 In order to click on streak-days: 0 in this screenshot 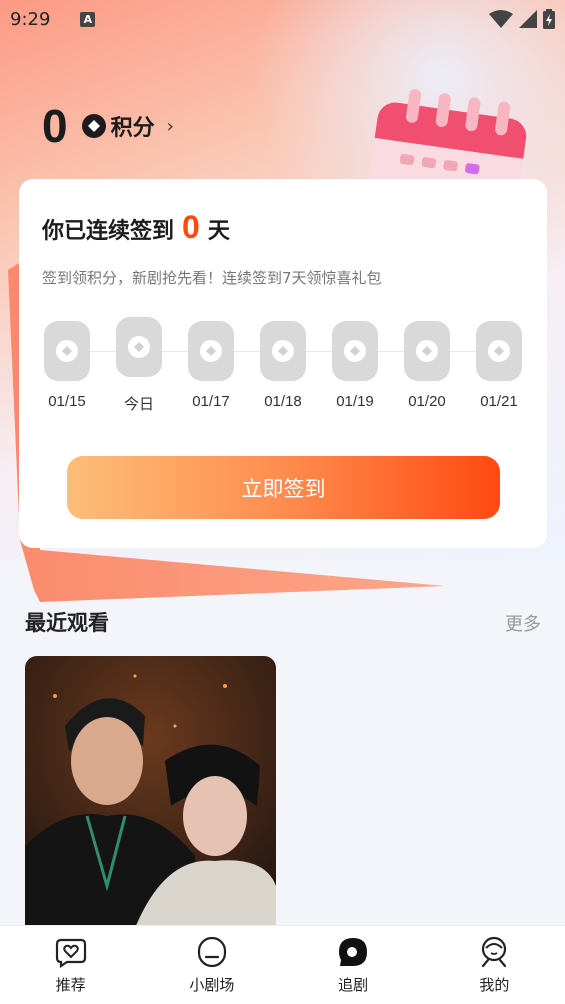, I will do `click(191, 227)`.